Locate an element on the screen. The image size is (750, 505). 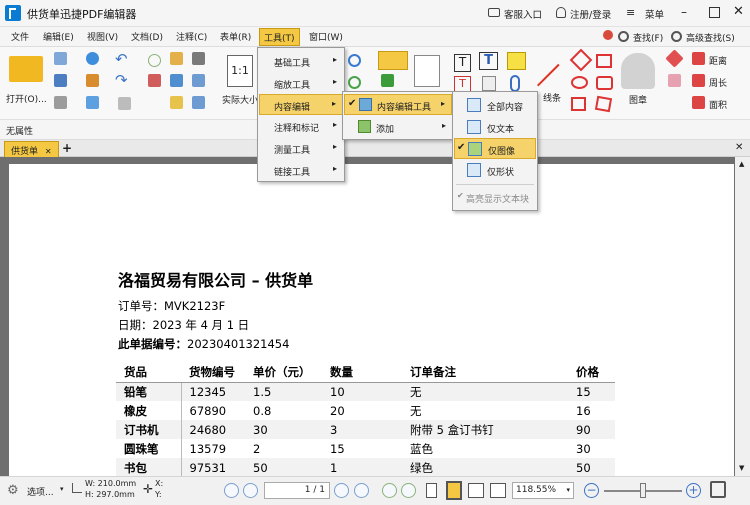
menu-window: 窗口(W) is located at coordinates (326, 36).